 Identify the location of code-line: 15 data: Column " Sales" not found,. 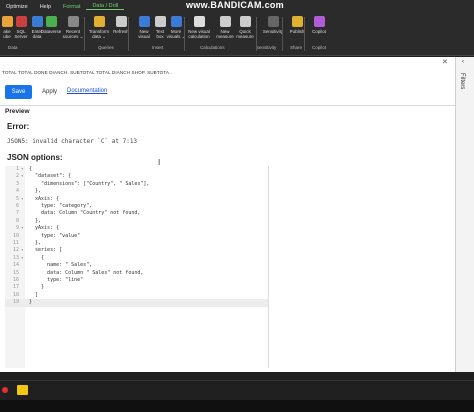
(136, 273).